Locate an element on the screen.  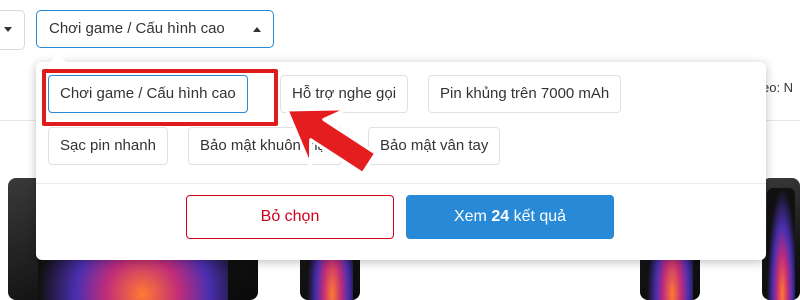
highlight-box is located at coordinates (160, 97).